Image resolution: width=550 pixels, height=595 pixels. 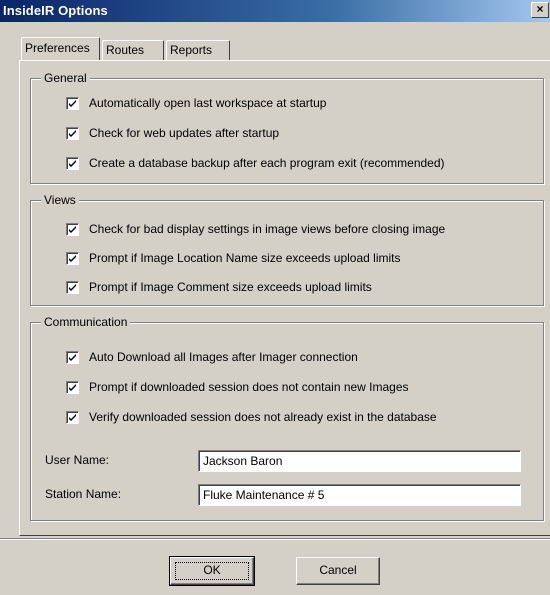 What do you see at coordinates (275, 11) in the screenshot?
I see `title-bar: InsideIR Options` at bounding box center [275, 11].